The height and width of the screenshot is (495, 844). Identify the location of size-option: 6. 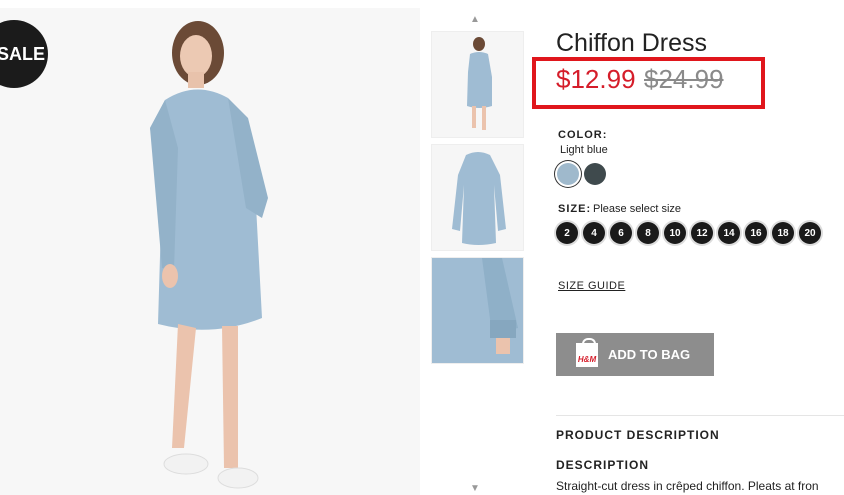
(621, 233).